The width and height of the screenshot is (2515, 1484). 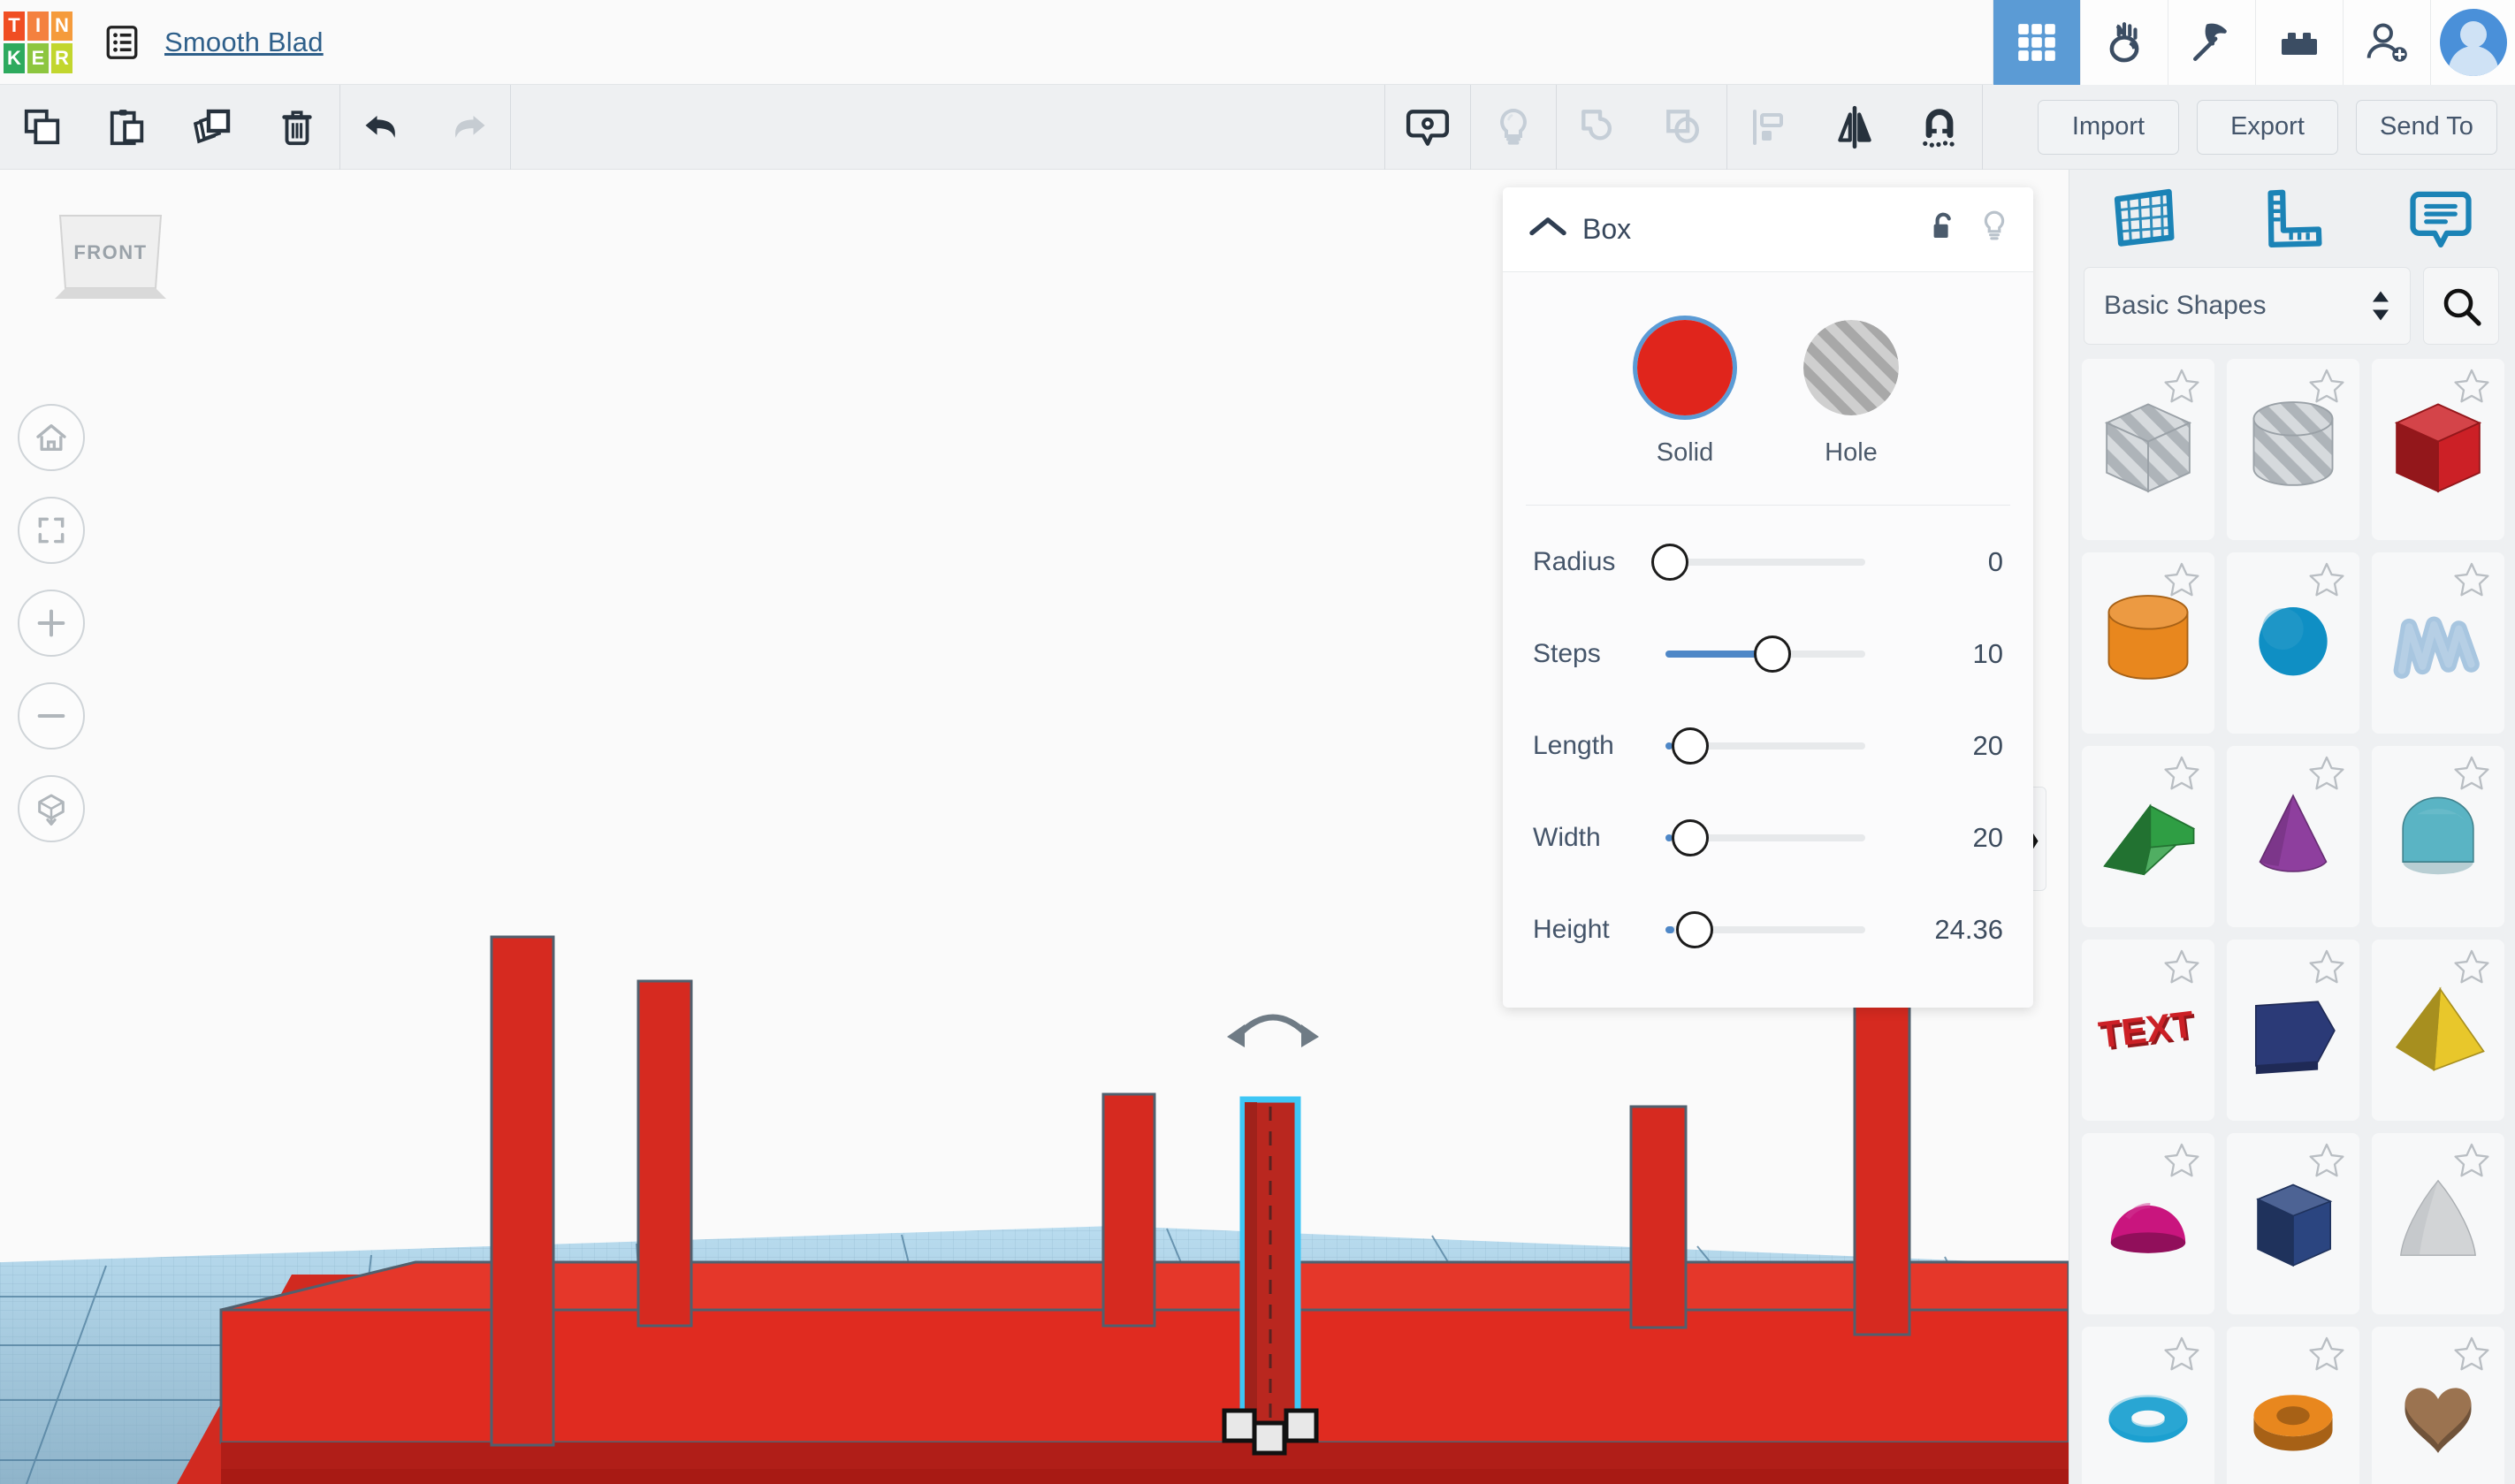 What do you see at coordinates (2299, 42) in the screenshot?
I see `lego-brick-icon` at bounding box center [2299, 42].